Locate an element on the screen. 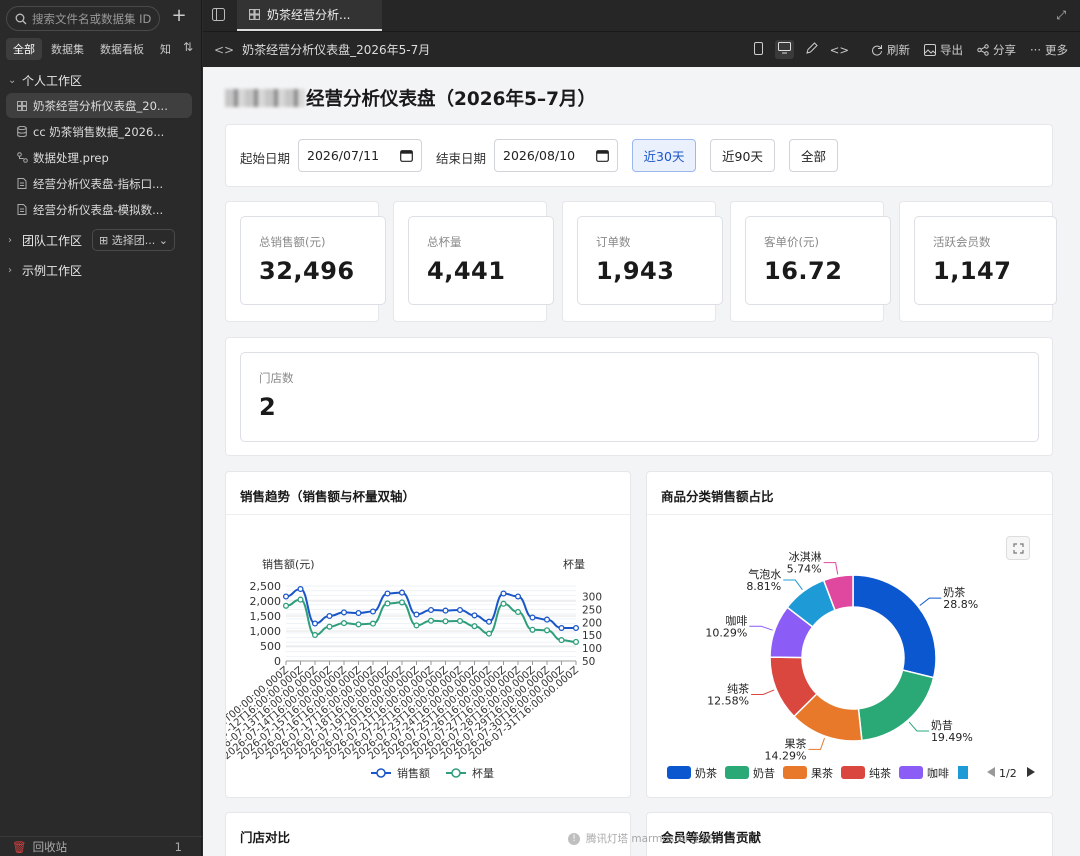 This screenshot has height=856, width=1080. breadcrumb-title: 奶茶经营分析仪表盘_2026年5-7月 is located at coordinates (336, 50).